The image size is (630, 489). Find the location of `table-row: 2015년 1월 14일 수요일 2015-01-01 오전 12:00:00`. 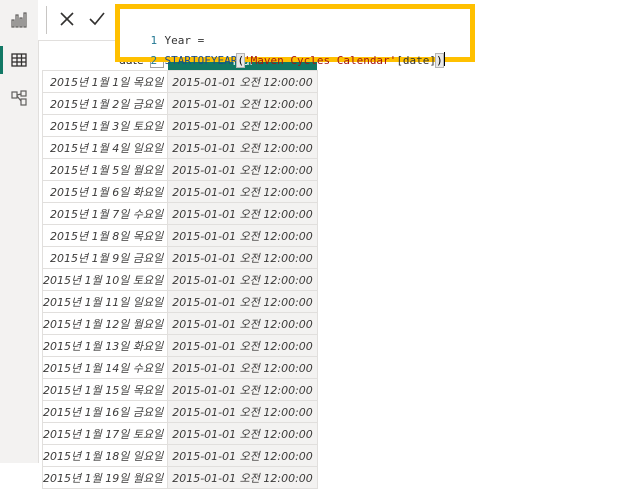

table-row: 2015년 1월 14일 수요일 2015-01-01 오전 12:00:00 is located at coordinates (179, 367).